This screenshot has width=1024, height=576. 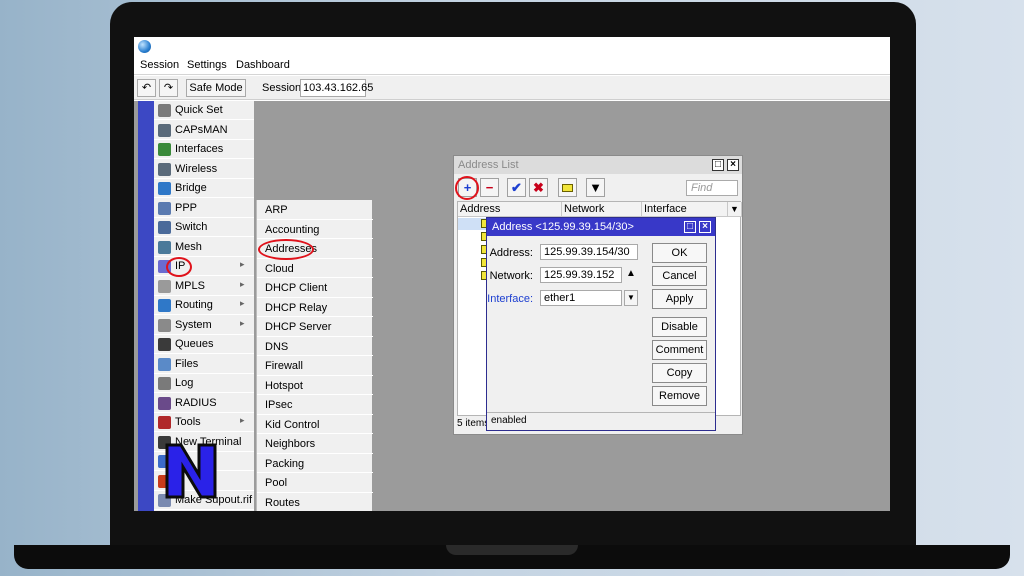 What do you see at coordinates (315, 502) in the screenshot?
I see `ip-menu-routes: Routes` at bounding box center [315, 502].